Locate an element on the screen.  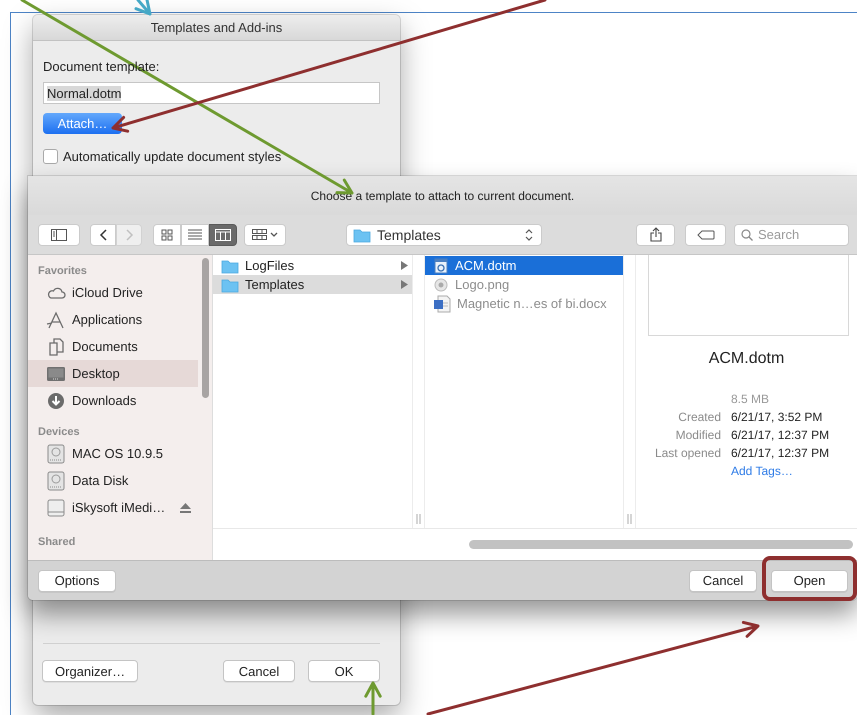
download-icon is located at coordinates (55, 401).